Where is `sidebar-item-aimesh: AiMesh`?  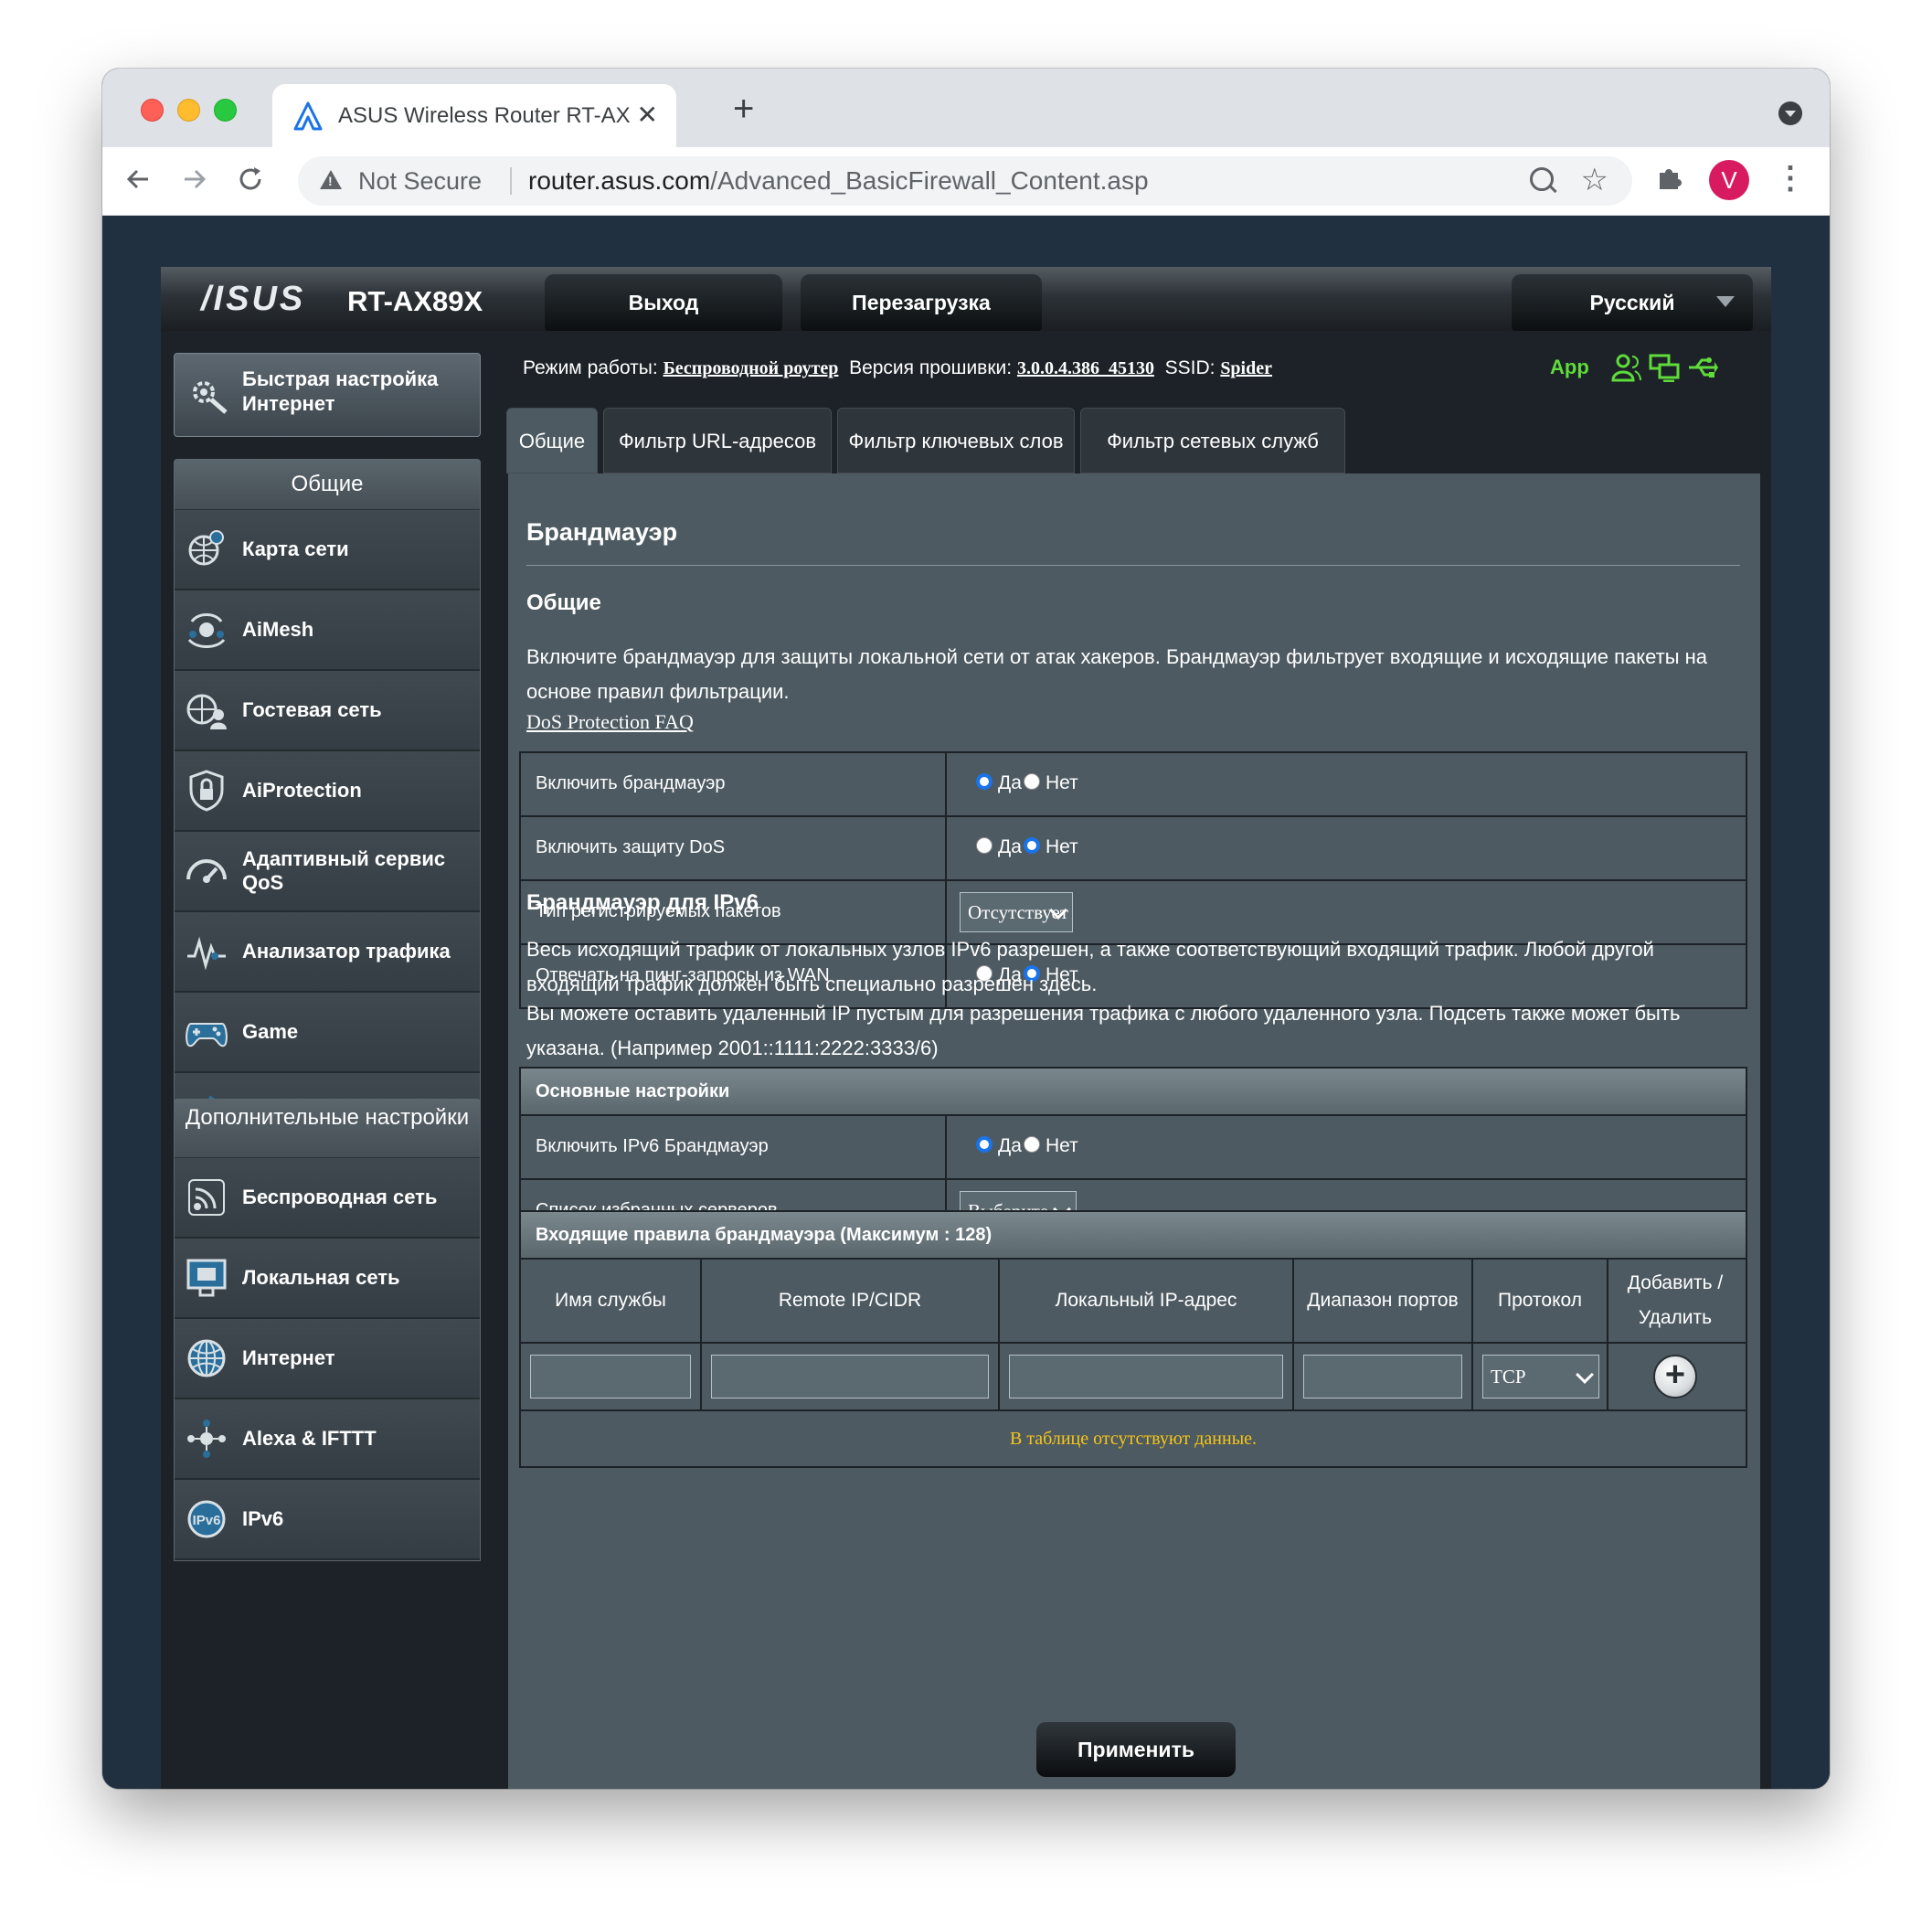 sidebar-item-aimesh: AiMesh is located at coordinates (327, 631).